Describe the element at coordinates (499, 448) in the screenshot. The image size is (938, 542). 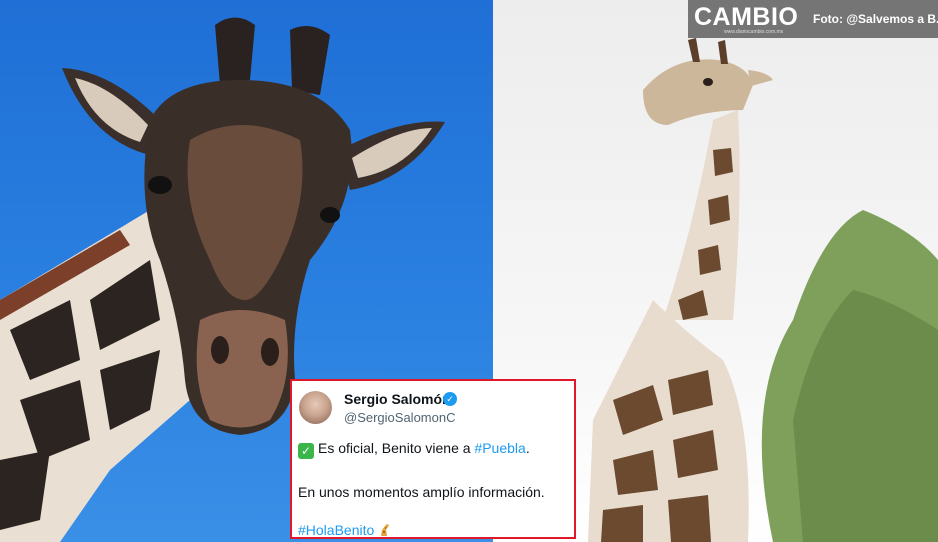
I see `hashtag-puebla-link: #Puebla` at that location.